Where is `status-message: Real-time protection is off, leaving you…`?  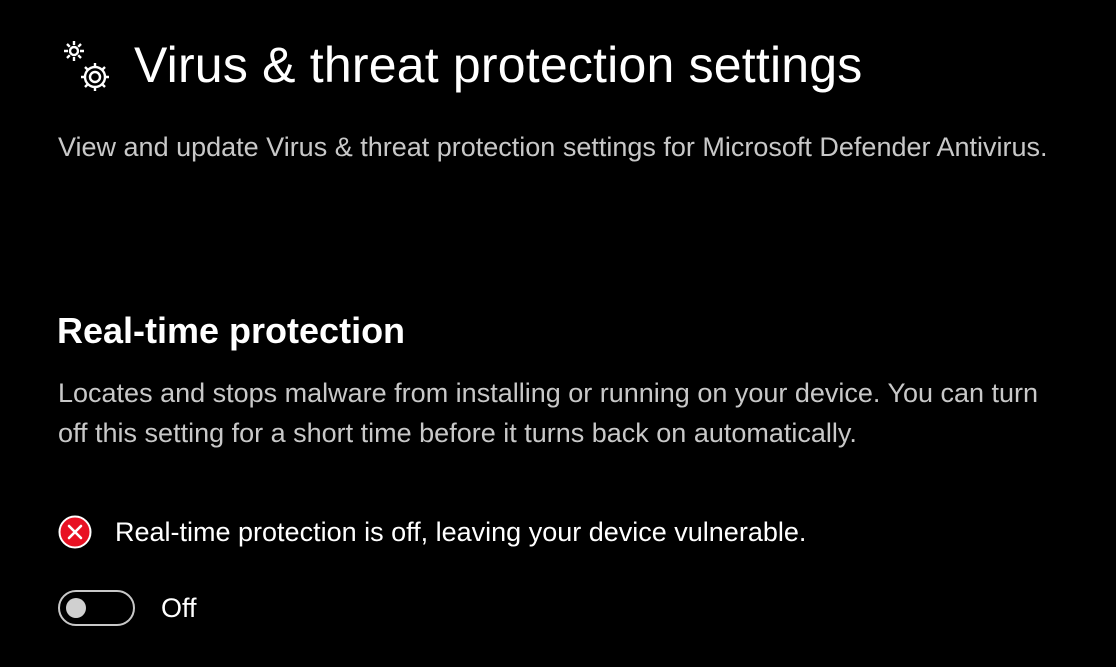 status-message: Real-time protection is off, leaving you… is located at coordinates (432, 532).